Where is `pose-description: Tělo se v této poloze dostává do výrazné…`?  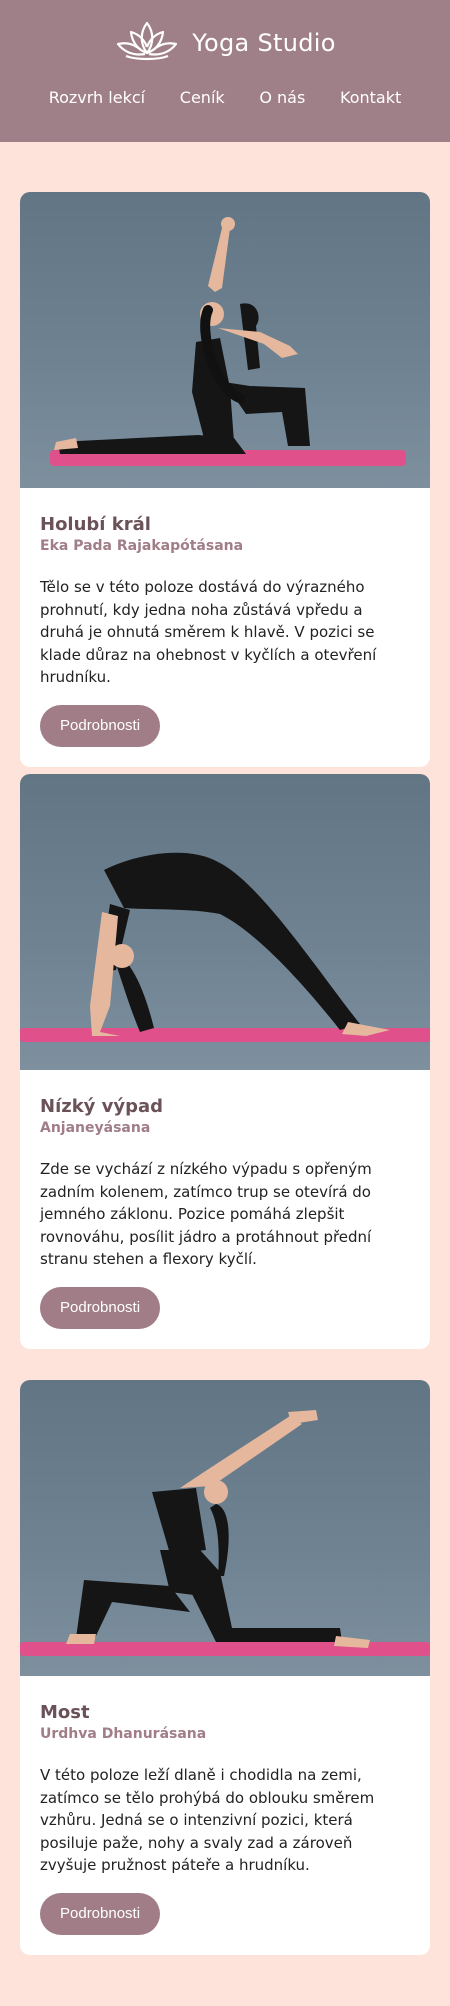 pose-description: Tělo se v této poloze dostává do výrazné… is located at coordinates (208, 632).